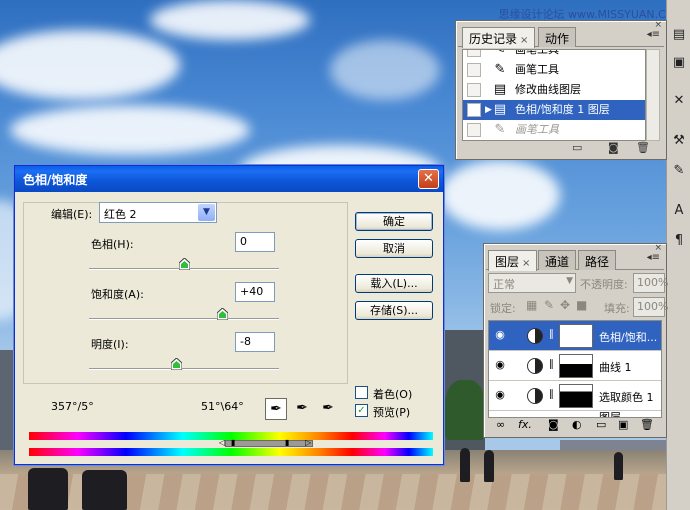 This screenshot has height=510, width=690. Describe the element at coordinates (613, 147) in the screenshot. I see `camera-icon: ◙` at that location.